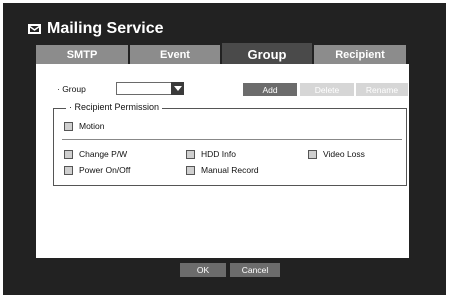 Image resolution: width=449 pixels, height=299 pixels. I want to click on video-loss-checkbox: Video Loss, so click(336, 154).